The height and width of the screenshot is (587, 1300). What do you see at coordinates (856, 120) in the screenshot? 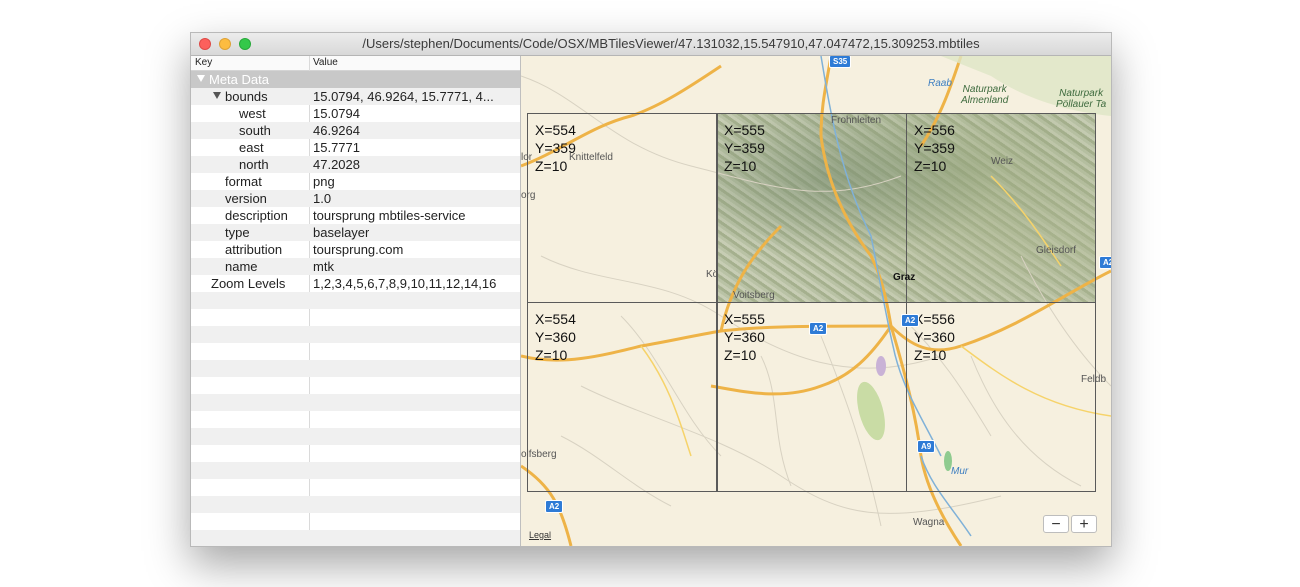
I see `place-label: Frohnleiten` at bounding box center [856, 120].